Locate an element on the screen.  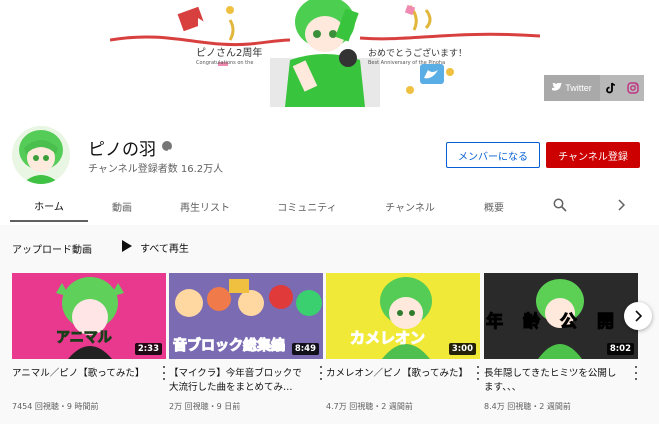
video-title: アニマル／ピノ【歌ってみた】 is located at coordinates (82, 374).